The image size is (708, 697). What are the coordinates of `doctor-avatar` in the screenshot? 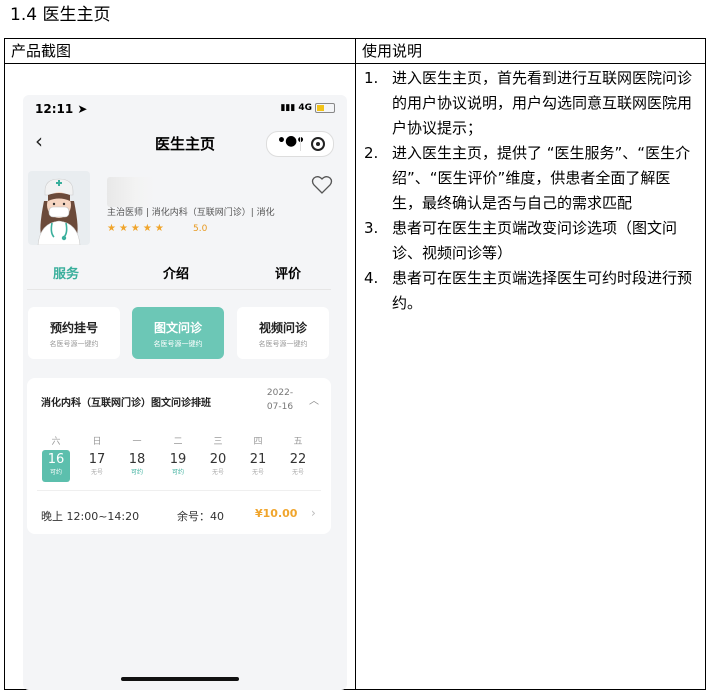 It's located at (59, 208).